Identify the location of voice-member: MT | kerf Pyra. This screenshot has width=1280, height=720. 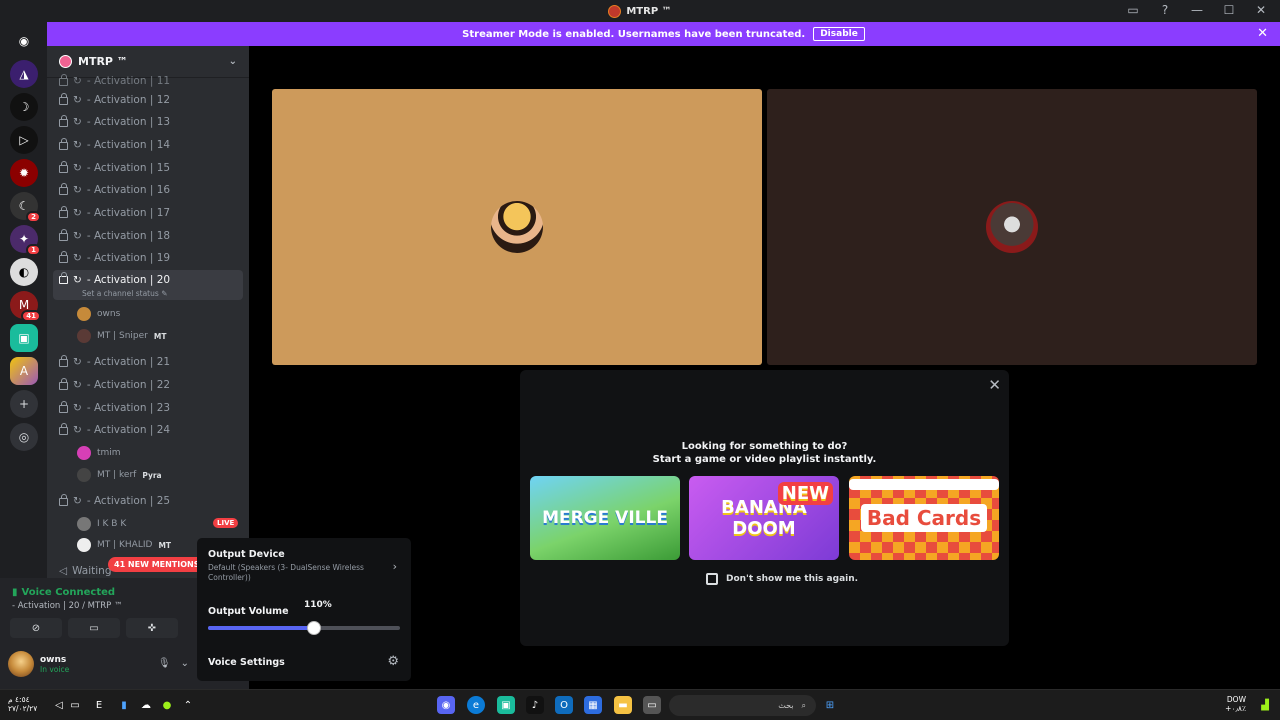
(119, 475).